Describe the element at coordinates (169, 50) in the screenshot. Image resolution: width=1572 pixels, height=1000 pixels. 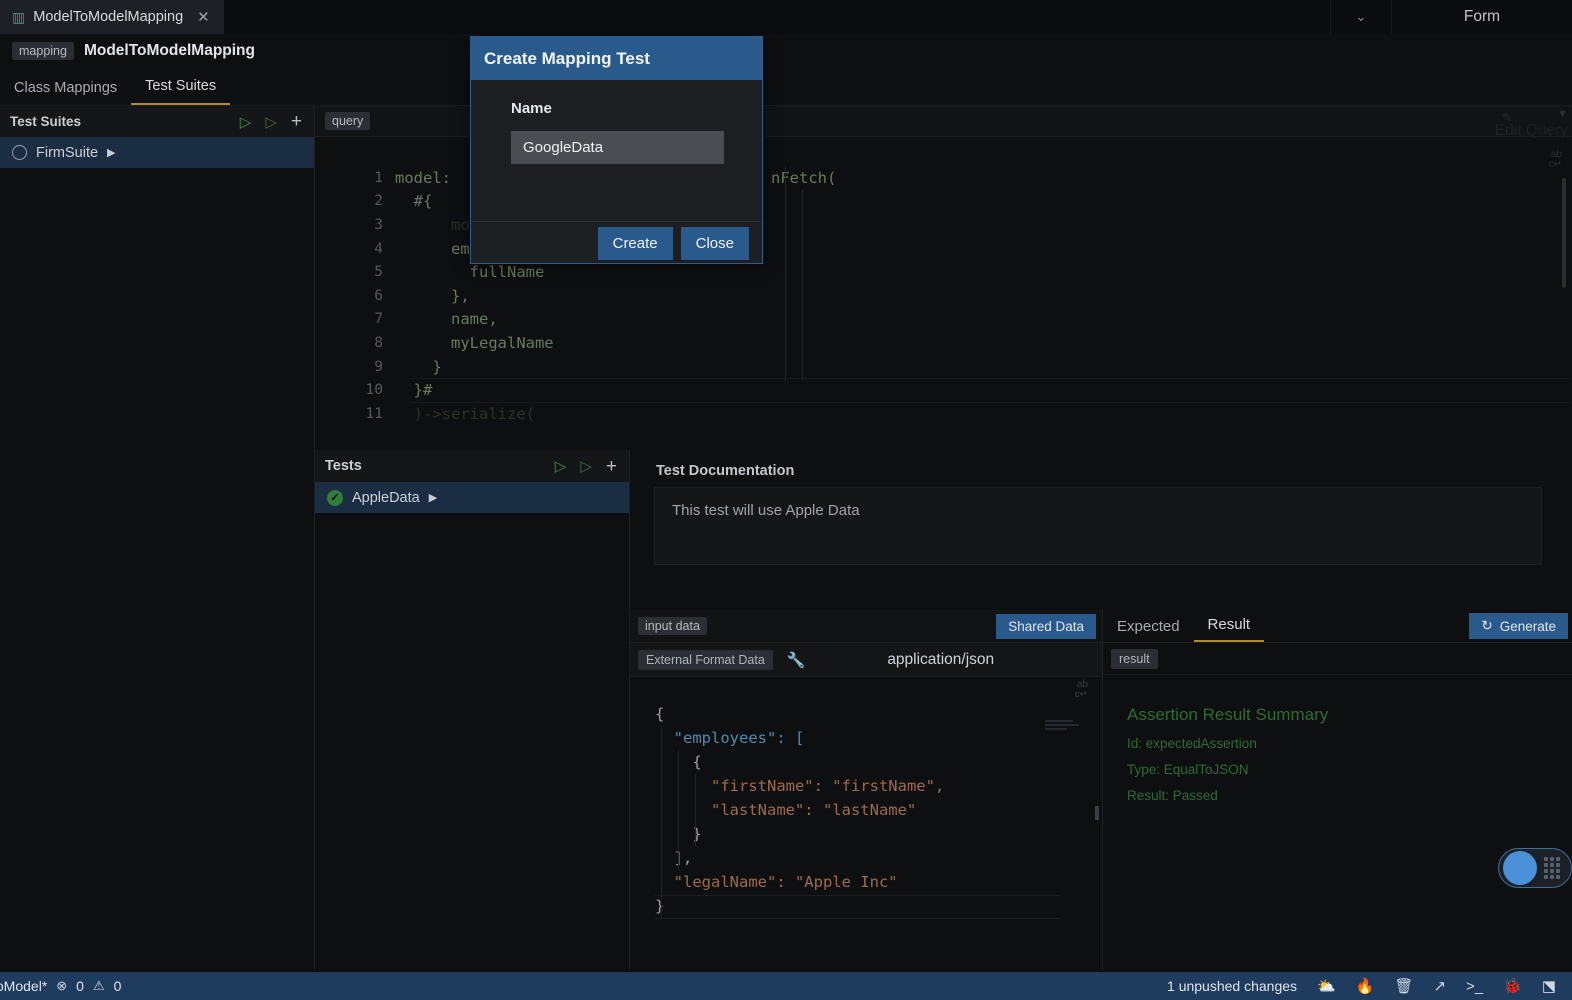
I see `page-title: ModelToModelMapping` at that location.